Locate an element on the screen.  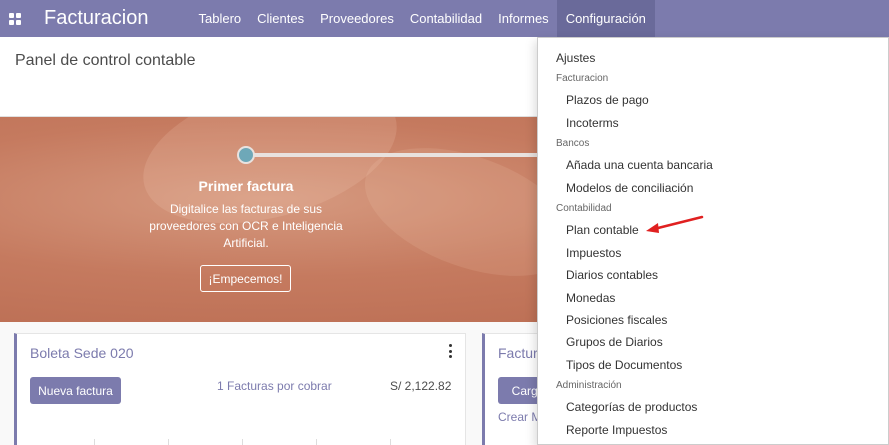
menu-posiciones-fiscales: Posiciones fiscales is located at coordinates (713, 320).